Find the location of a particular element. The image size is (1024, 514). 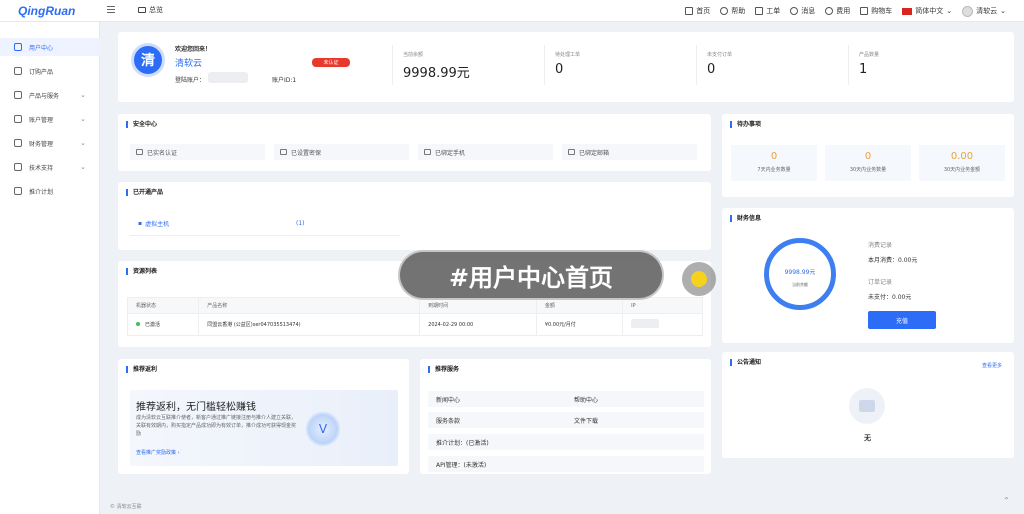

account-id: 账户ID:1 is located at coordinates (284, 80).